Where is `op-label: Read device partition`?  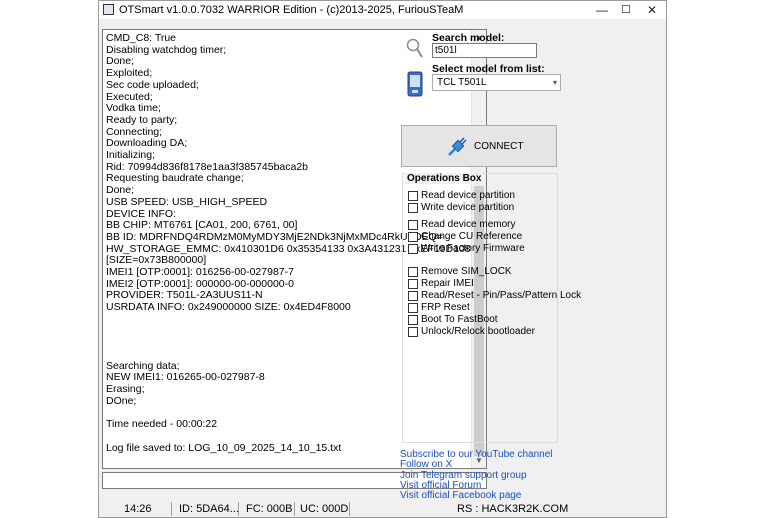
op-label: Read device partition is located at coordinates (468, 195).